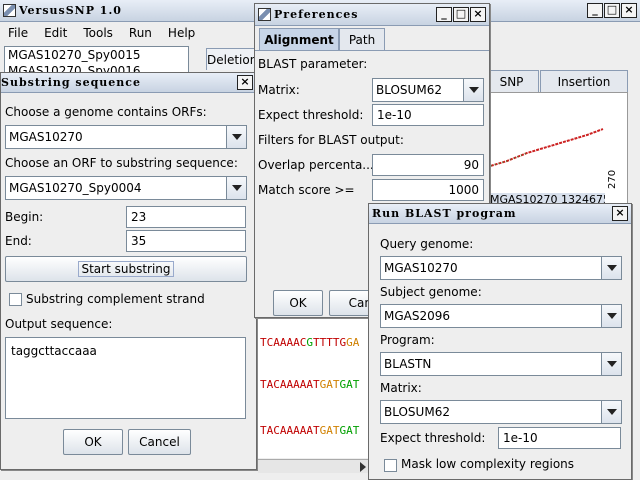  I want to click on blast-matrix-select: BLOSUM62, so click(501, 412).